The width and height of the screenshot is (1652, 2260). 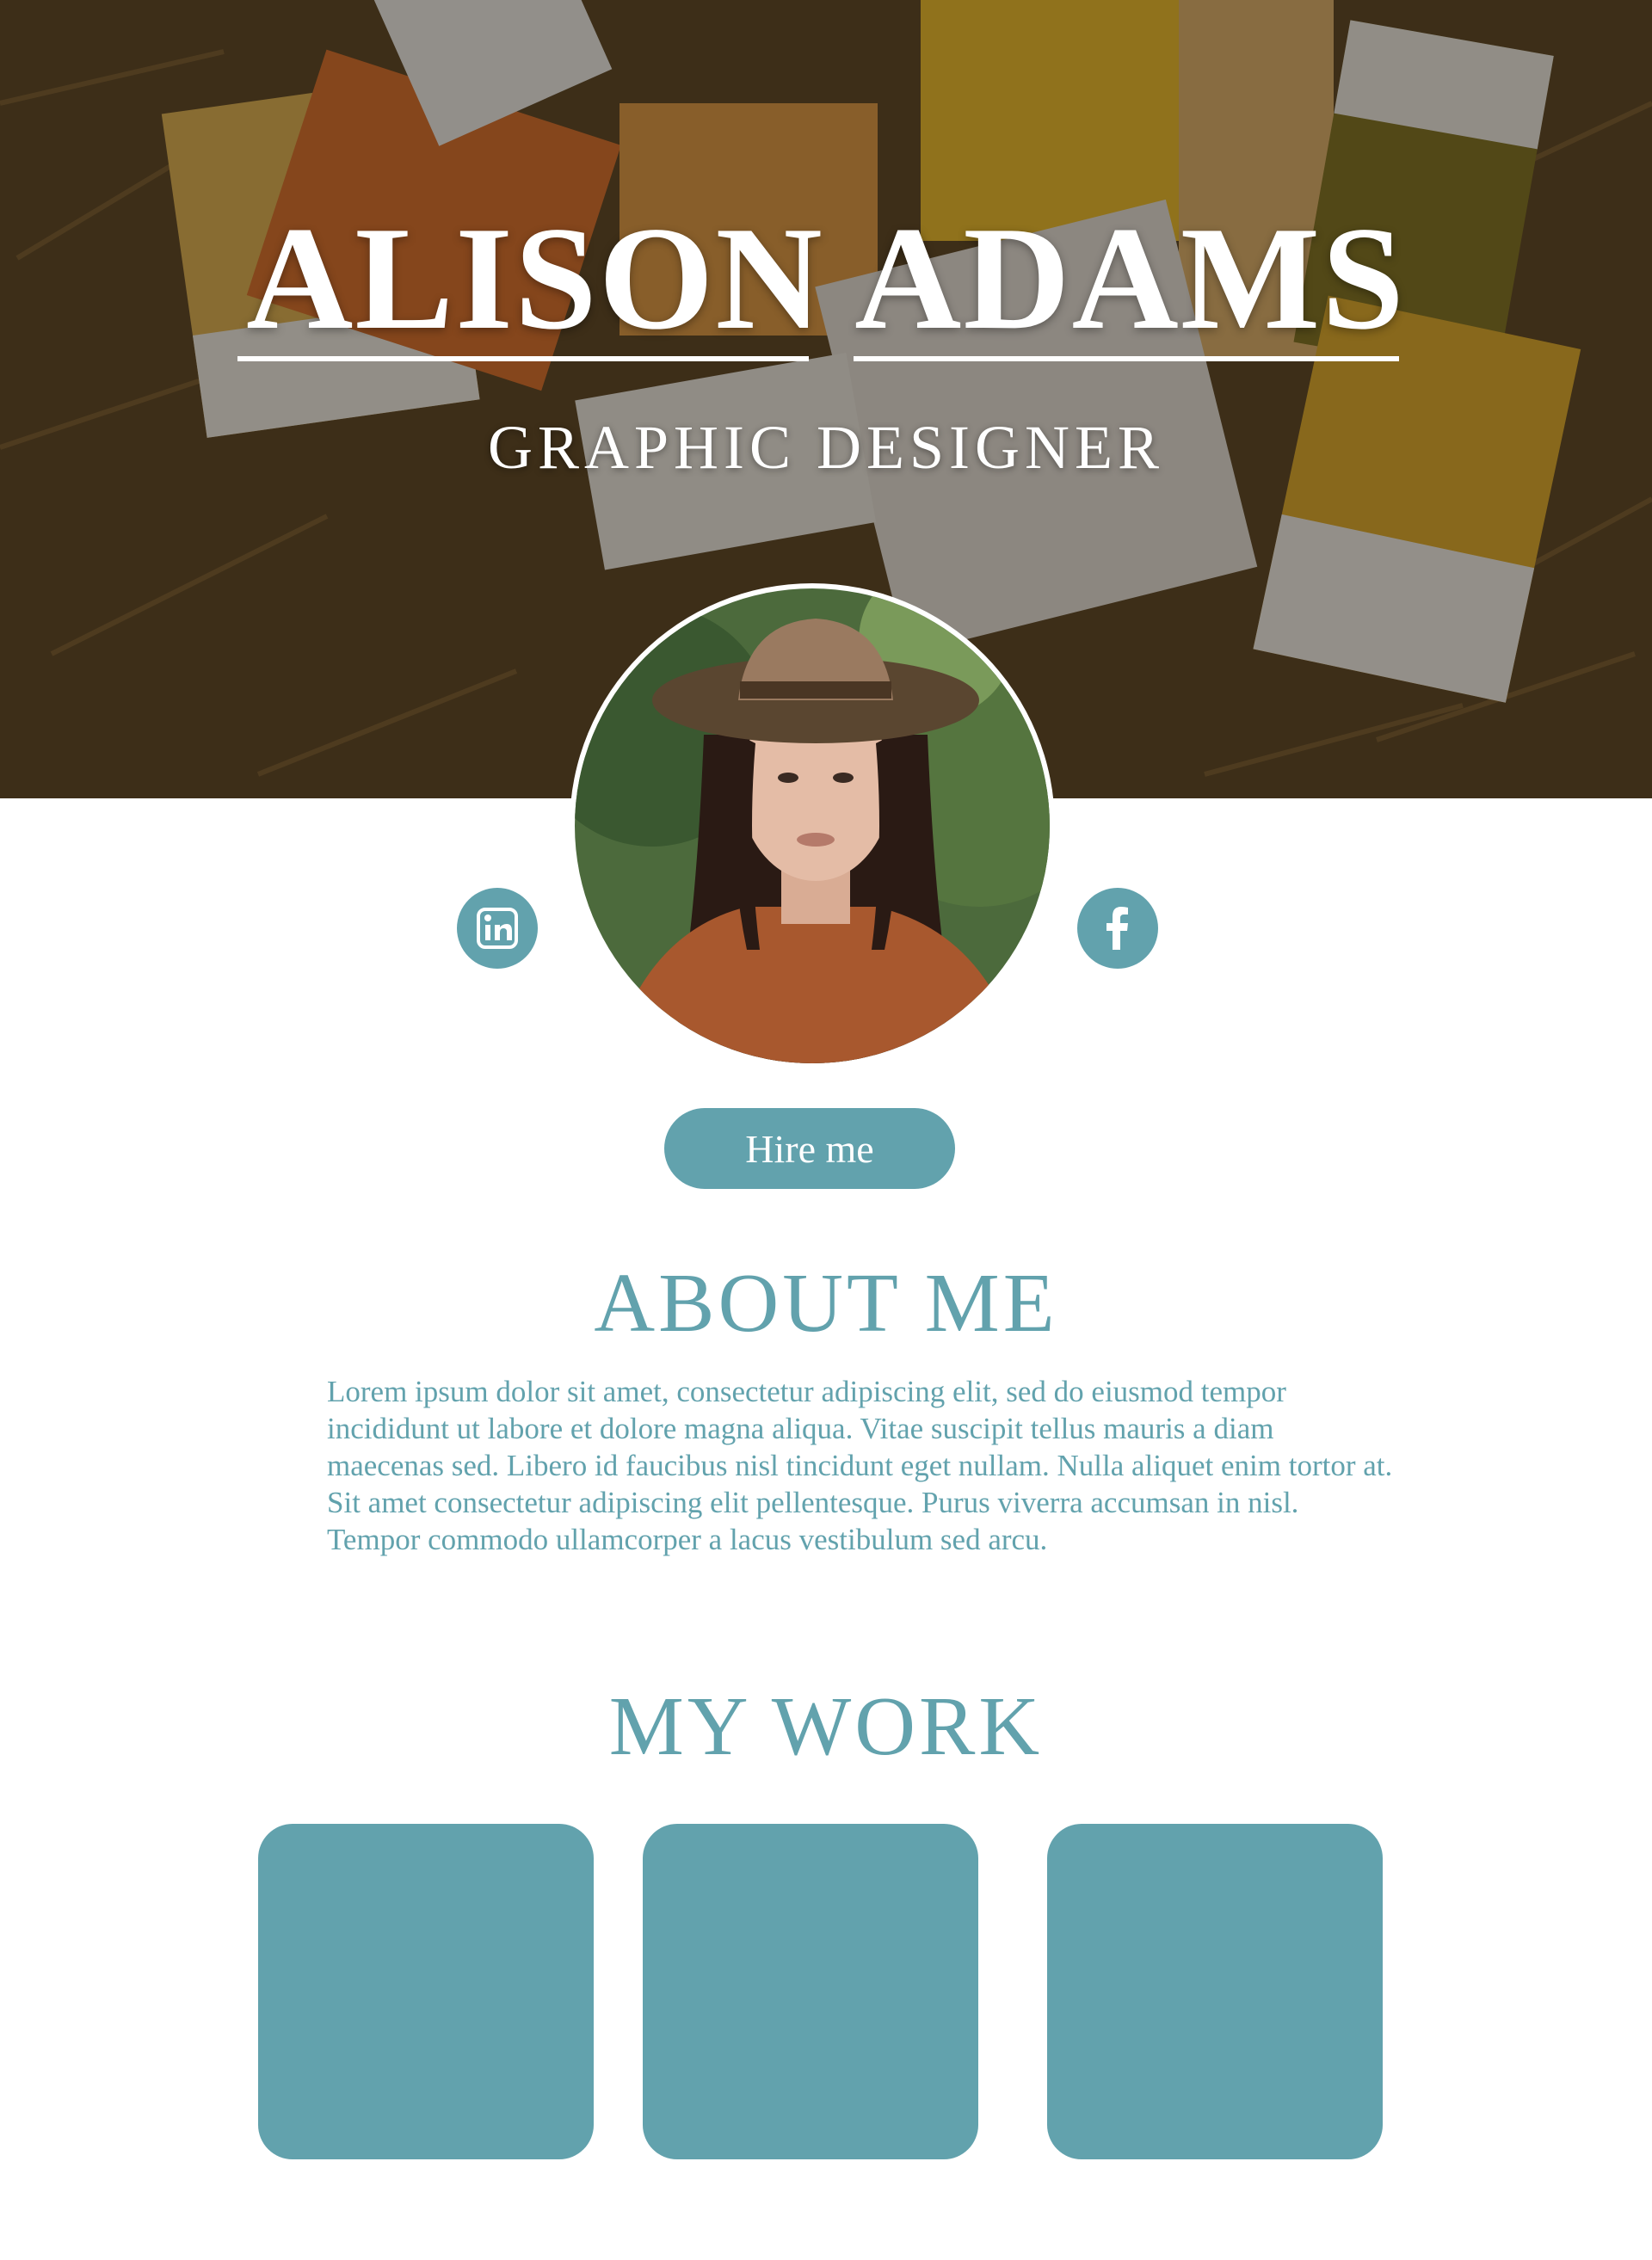 I want to click on hero-name: ALISON ADAMS, so click(x=826, y=278).